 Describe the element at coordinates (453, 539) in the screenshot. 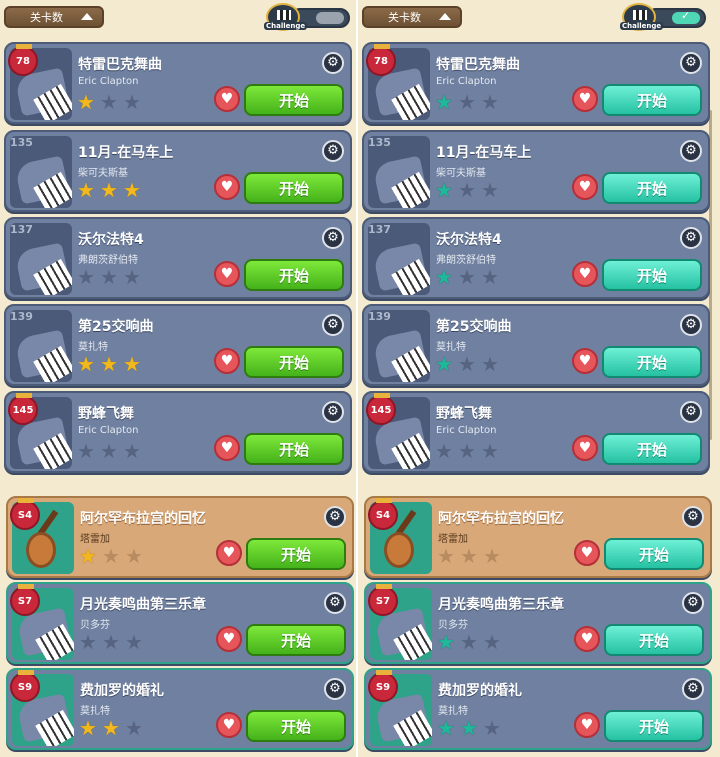

I see `song-composer: 塔雷加` at that location.